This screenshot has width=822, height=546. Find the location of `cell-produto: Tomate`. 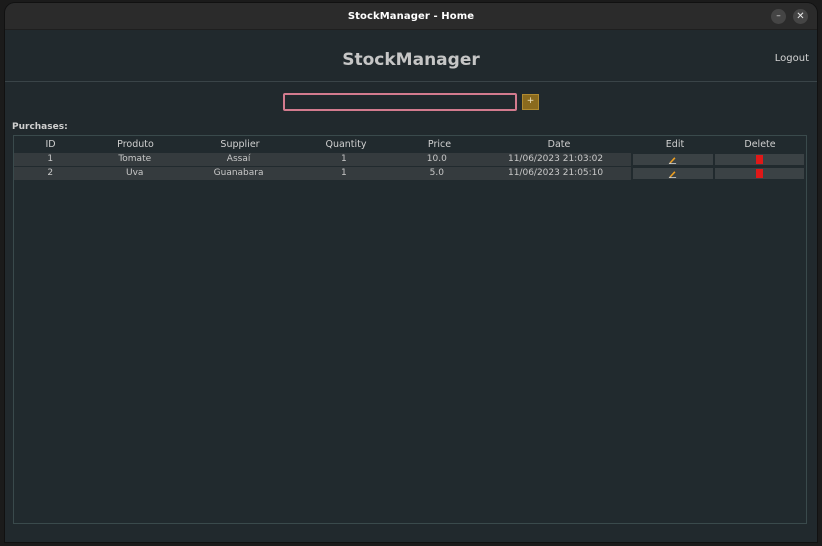

cell-produto: Tomate is located at coordinates (134, 159).